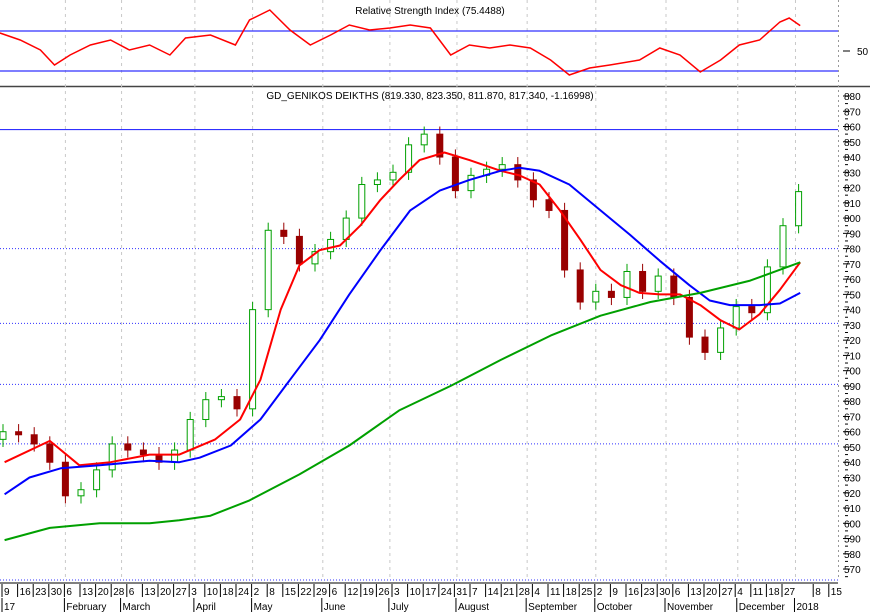 The width and height of the screenshot is (870, 614). What do you see at coordinates (852, 265) in the screenshot?
I see `y-tick-label: 770` at bounding box center [852, 265].